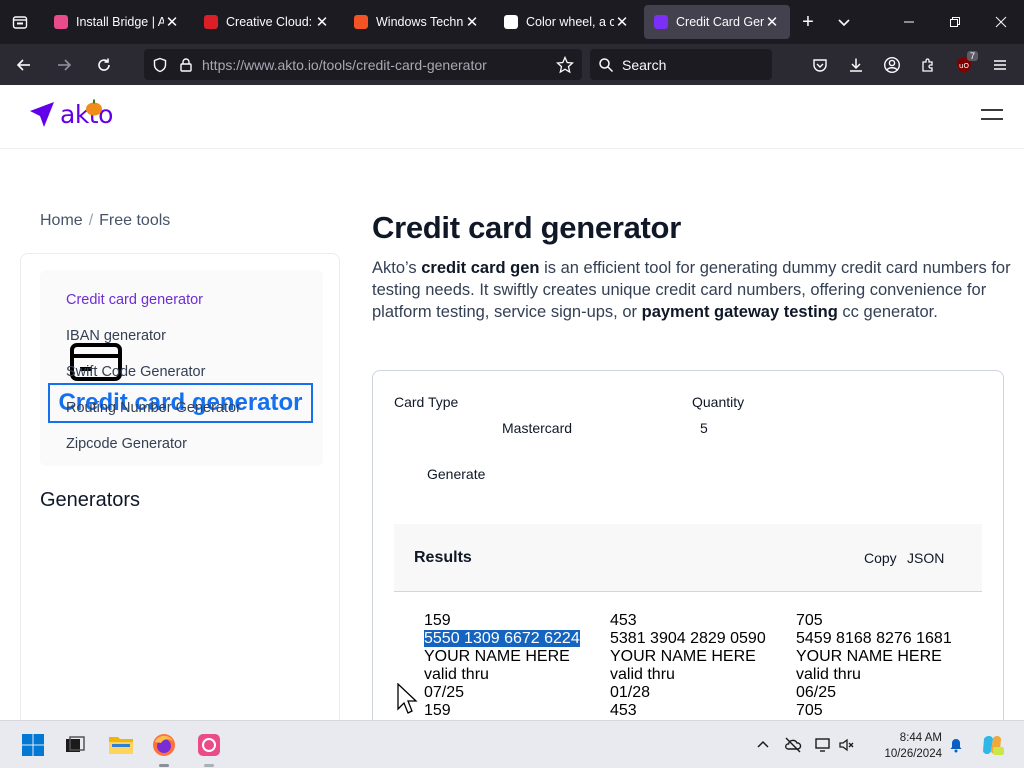 This screenshot has width=1024, height=769. I want to click on tab-label: Color wheel, a c, so click(570, 22).